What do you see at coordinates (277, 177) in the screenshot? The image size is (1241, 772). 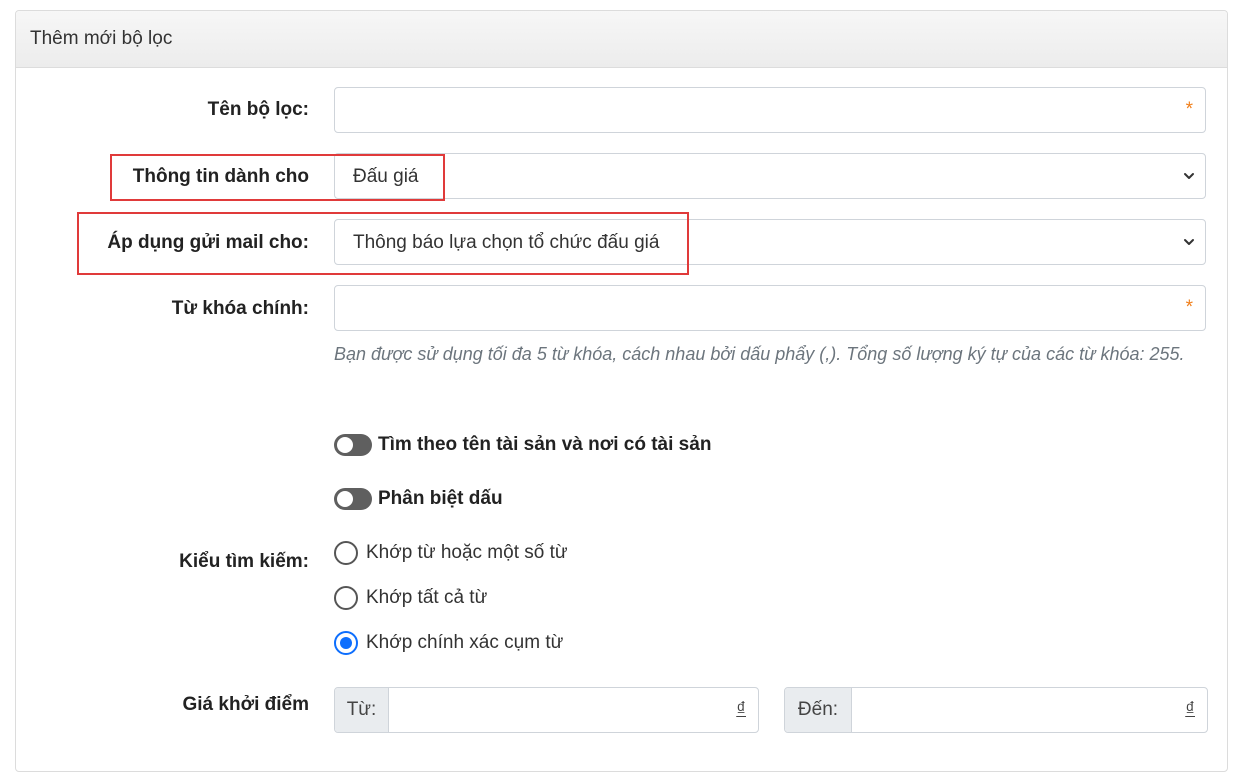 I see `highlight-box-info-for` at bounding box center [277, 177].